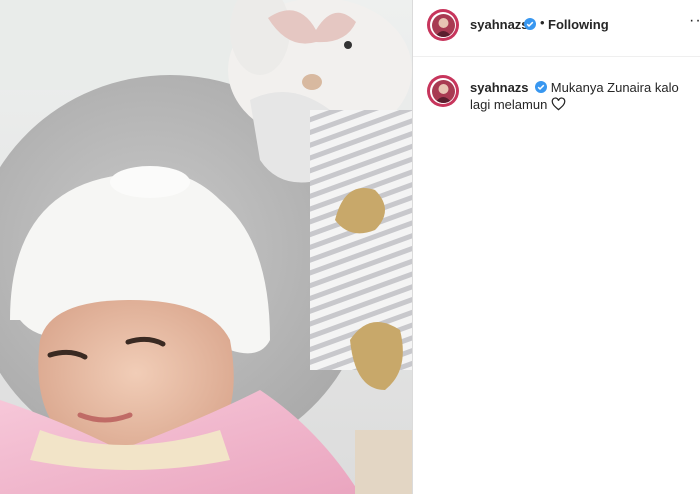  Describe the element at coordinates (443, 25) in the screenshot. I see `author-avatar` at that location.